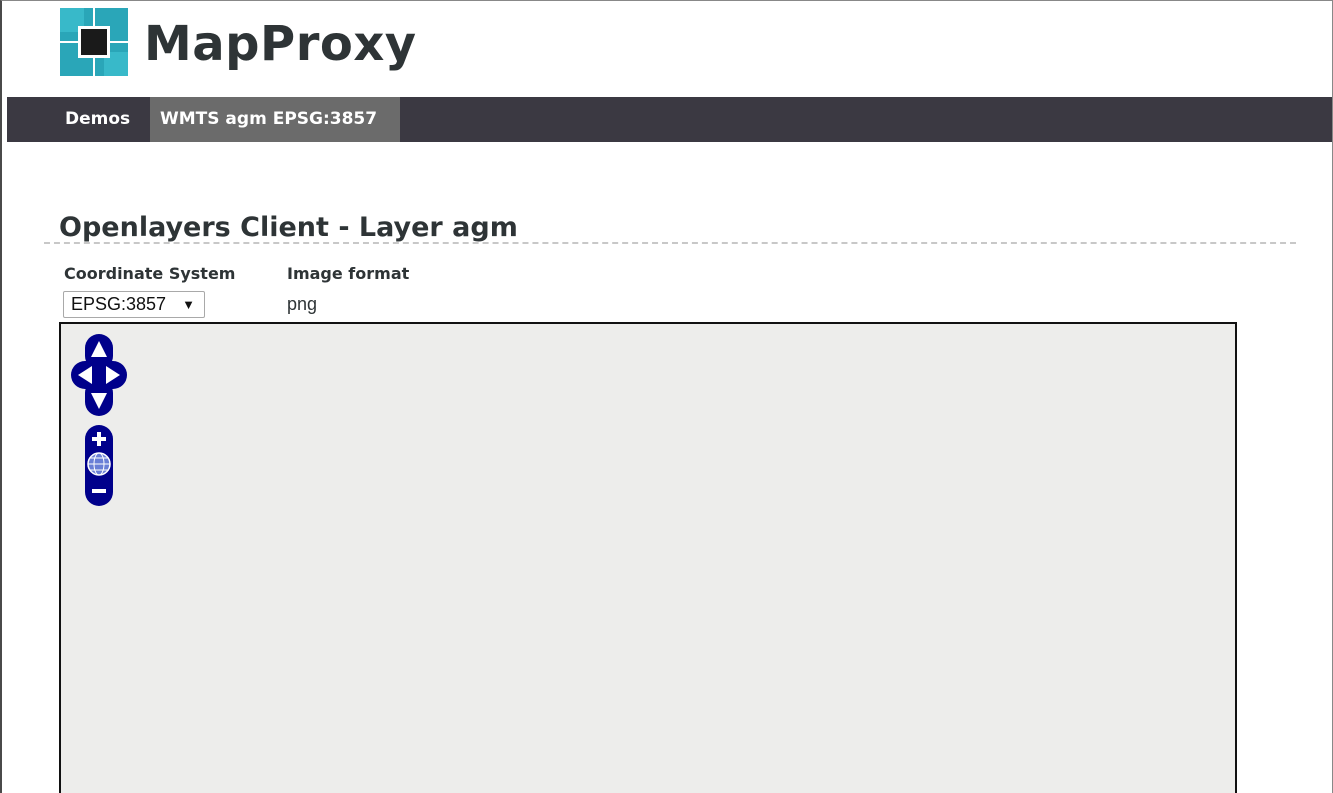 This screenshot has height=793, width=1333. Describe the element at coordinates (99, 491) in the screenshot. I see `zoom-out-icon` at that location.